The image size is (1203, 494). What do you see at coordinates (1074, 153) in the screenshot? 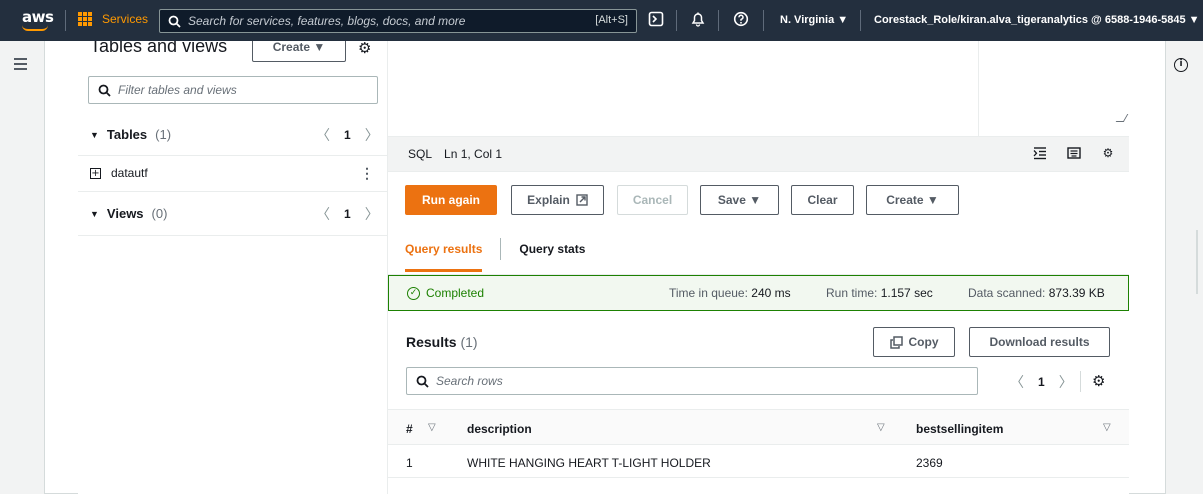
I see `keyboard-icon` at bounding box center [1074, 153].